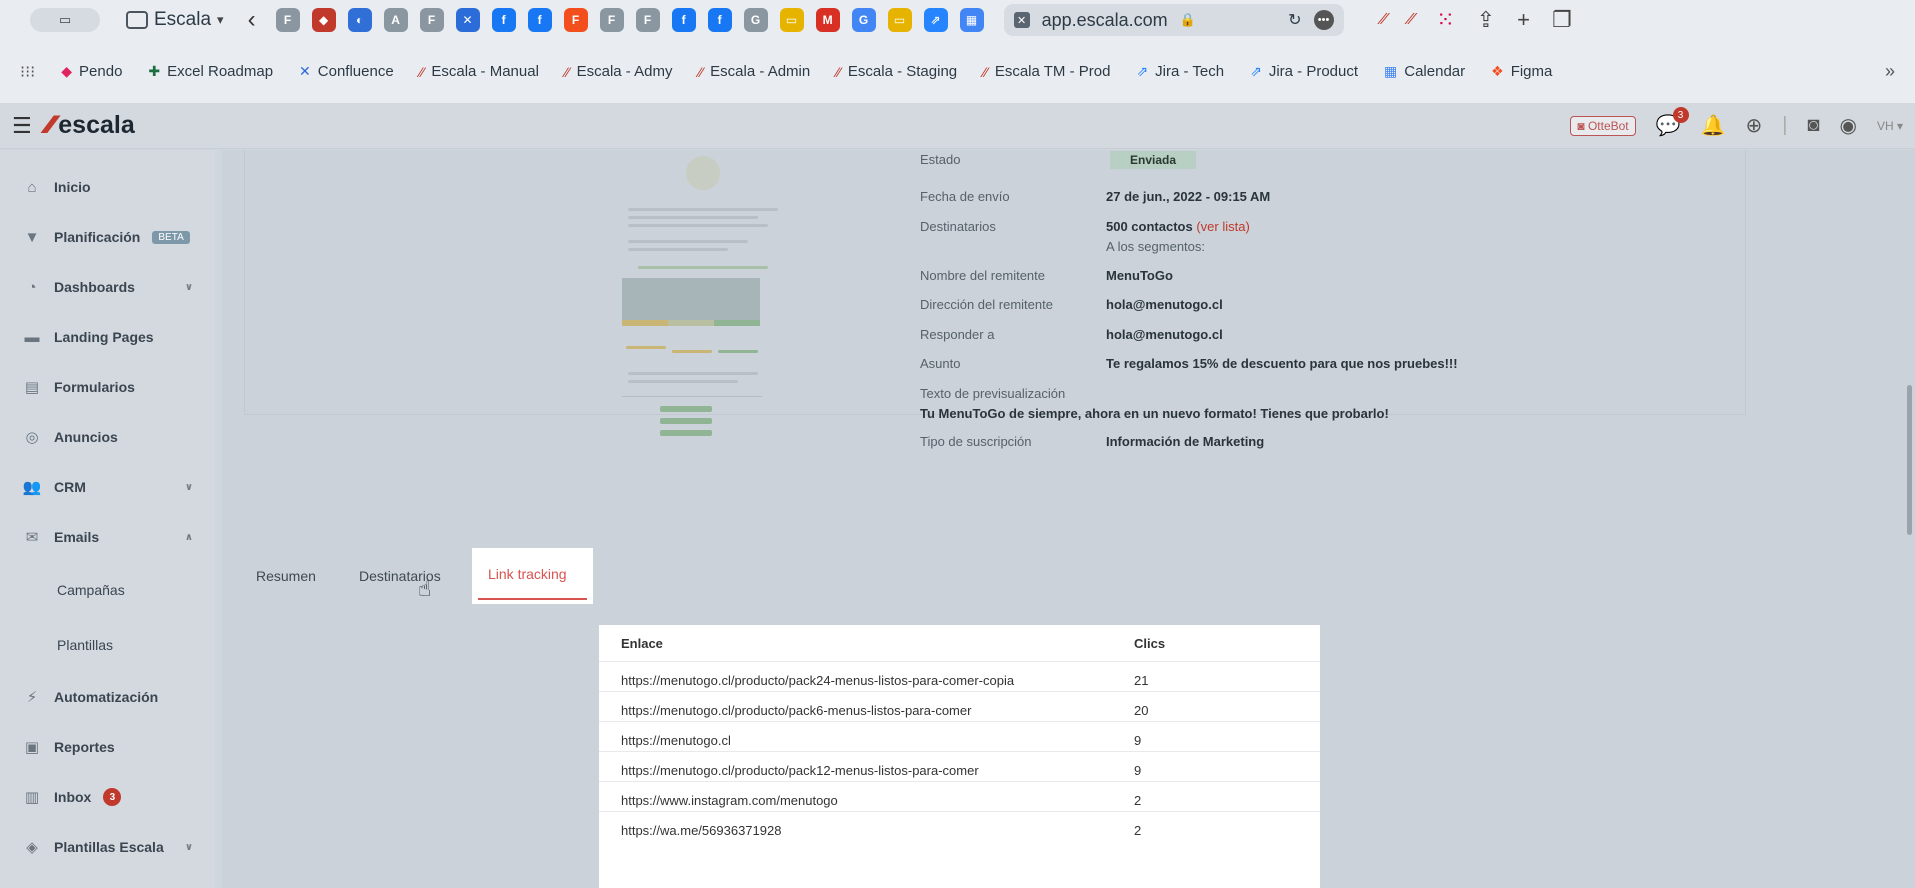 The width and height of the screenshot is (1915, 888). What do you see at coordinates (94, 387) in the screenshot?
I see `sidebar-item-label: Formularios` at bounding box center [94, 387].